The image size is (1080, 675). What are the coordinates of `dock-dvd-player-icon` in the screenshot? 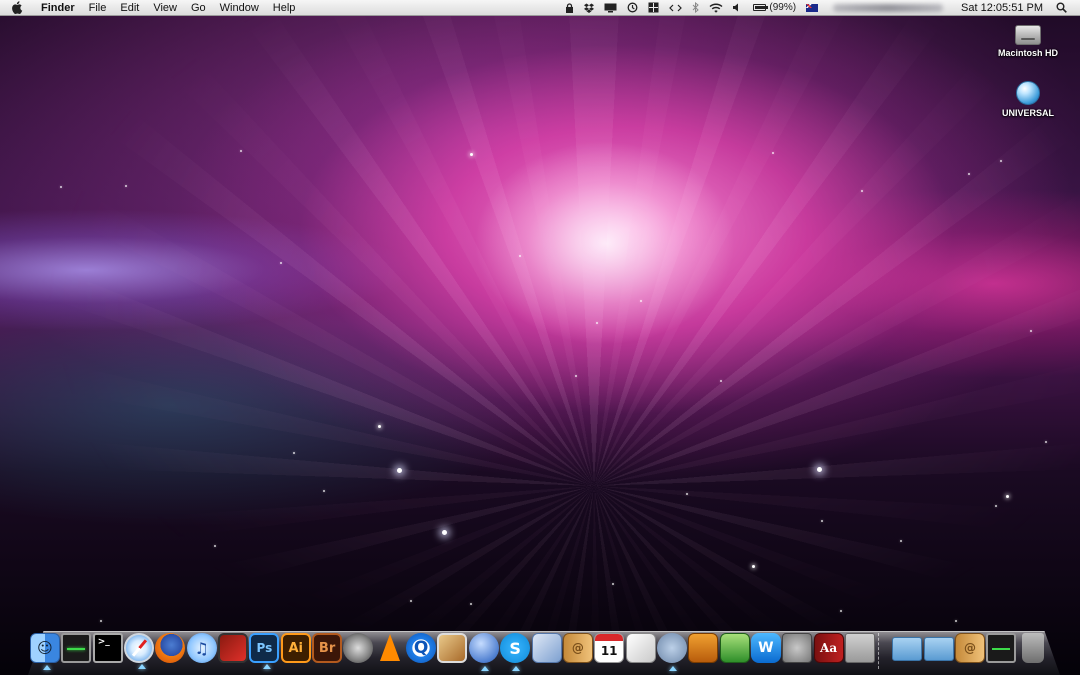 It's located at (358, 648).